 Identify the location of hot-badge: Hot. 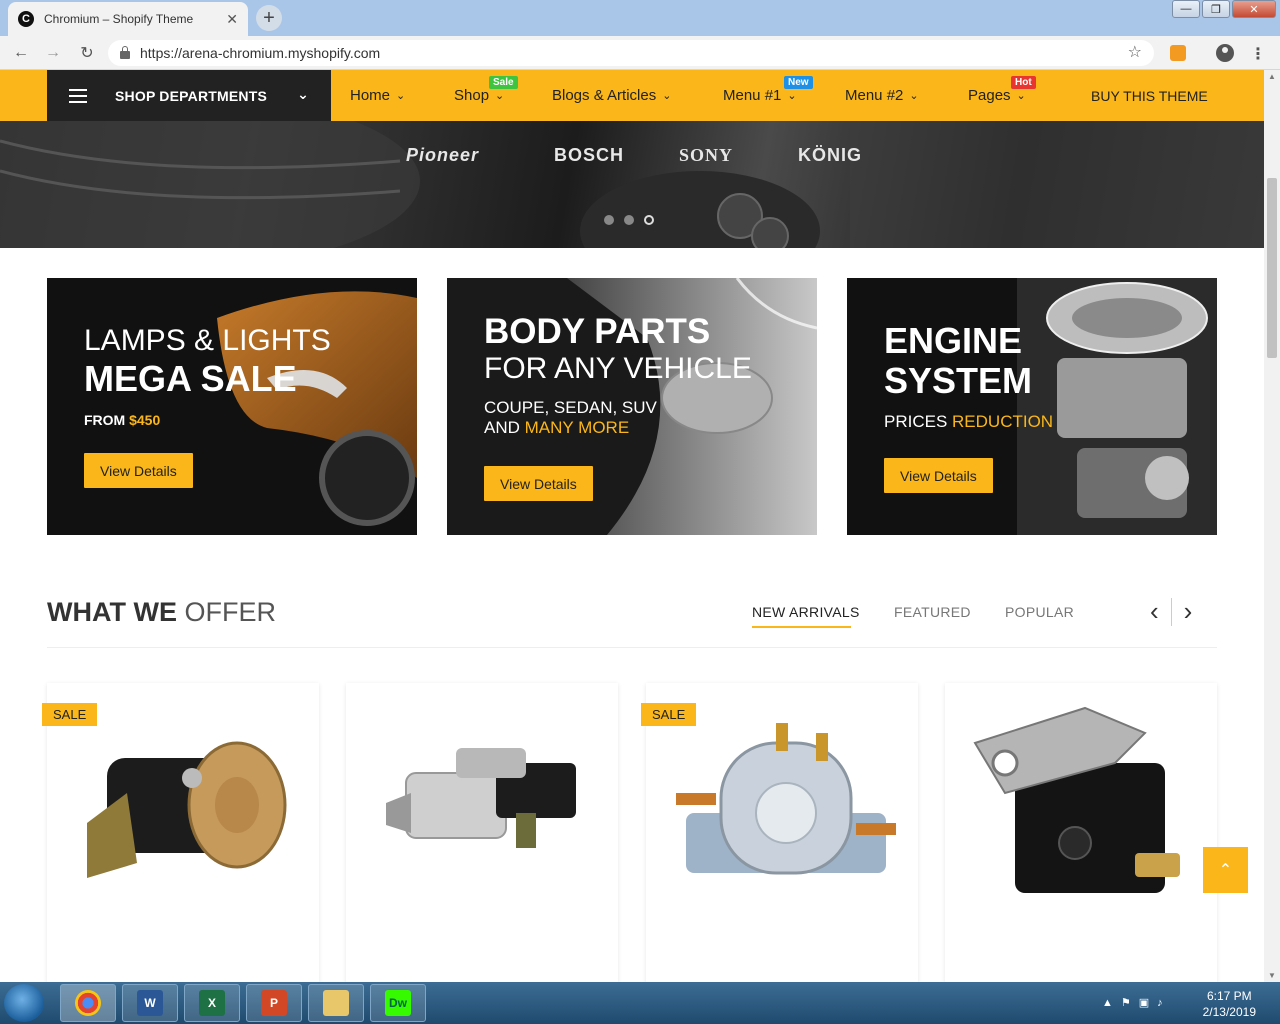
(1023, 82).